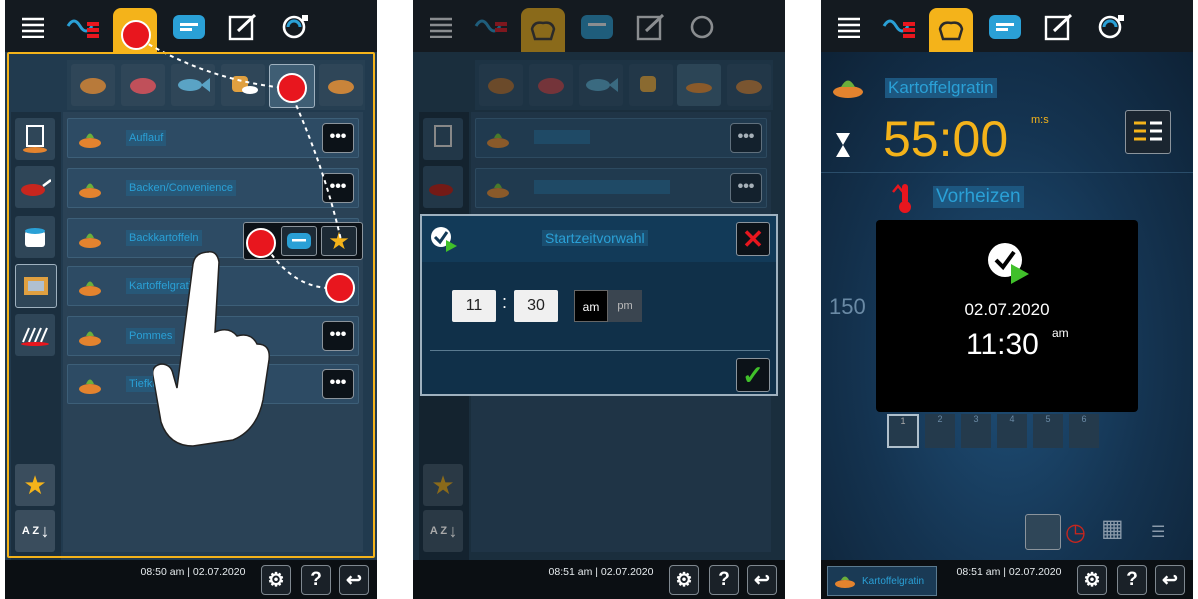 The image size is (1198, 599). What do you see at coordinates (1060, 333) in the screenshot?
I see `start-ampm: am` at bounding box center [1060, 333].